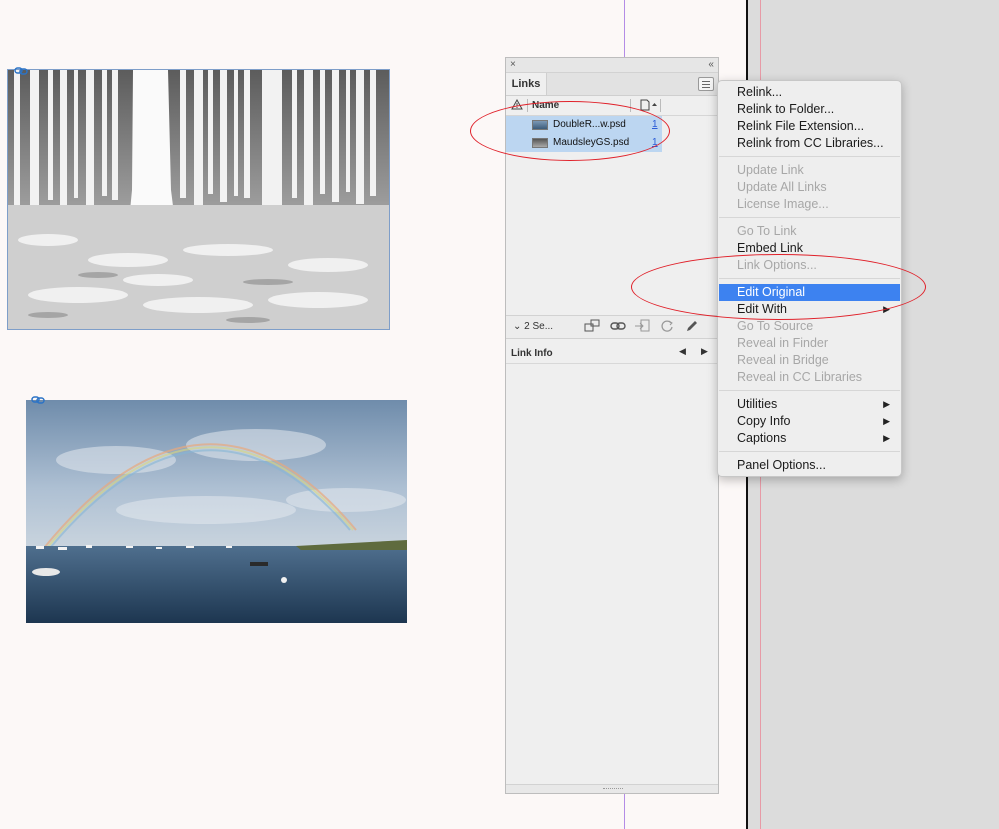  Describe the element at coordinates (783, 343) in the screenshot. I see `menu-item-label: Reveal in Finder` at that location.